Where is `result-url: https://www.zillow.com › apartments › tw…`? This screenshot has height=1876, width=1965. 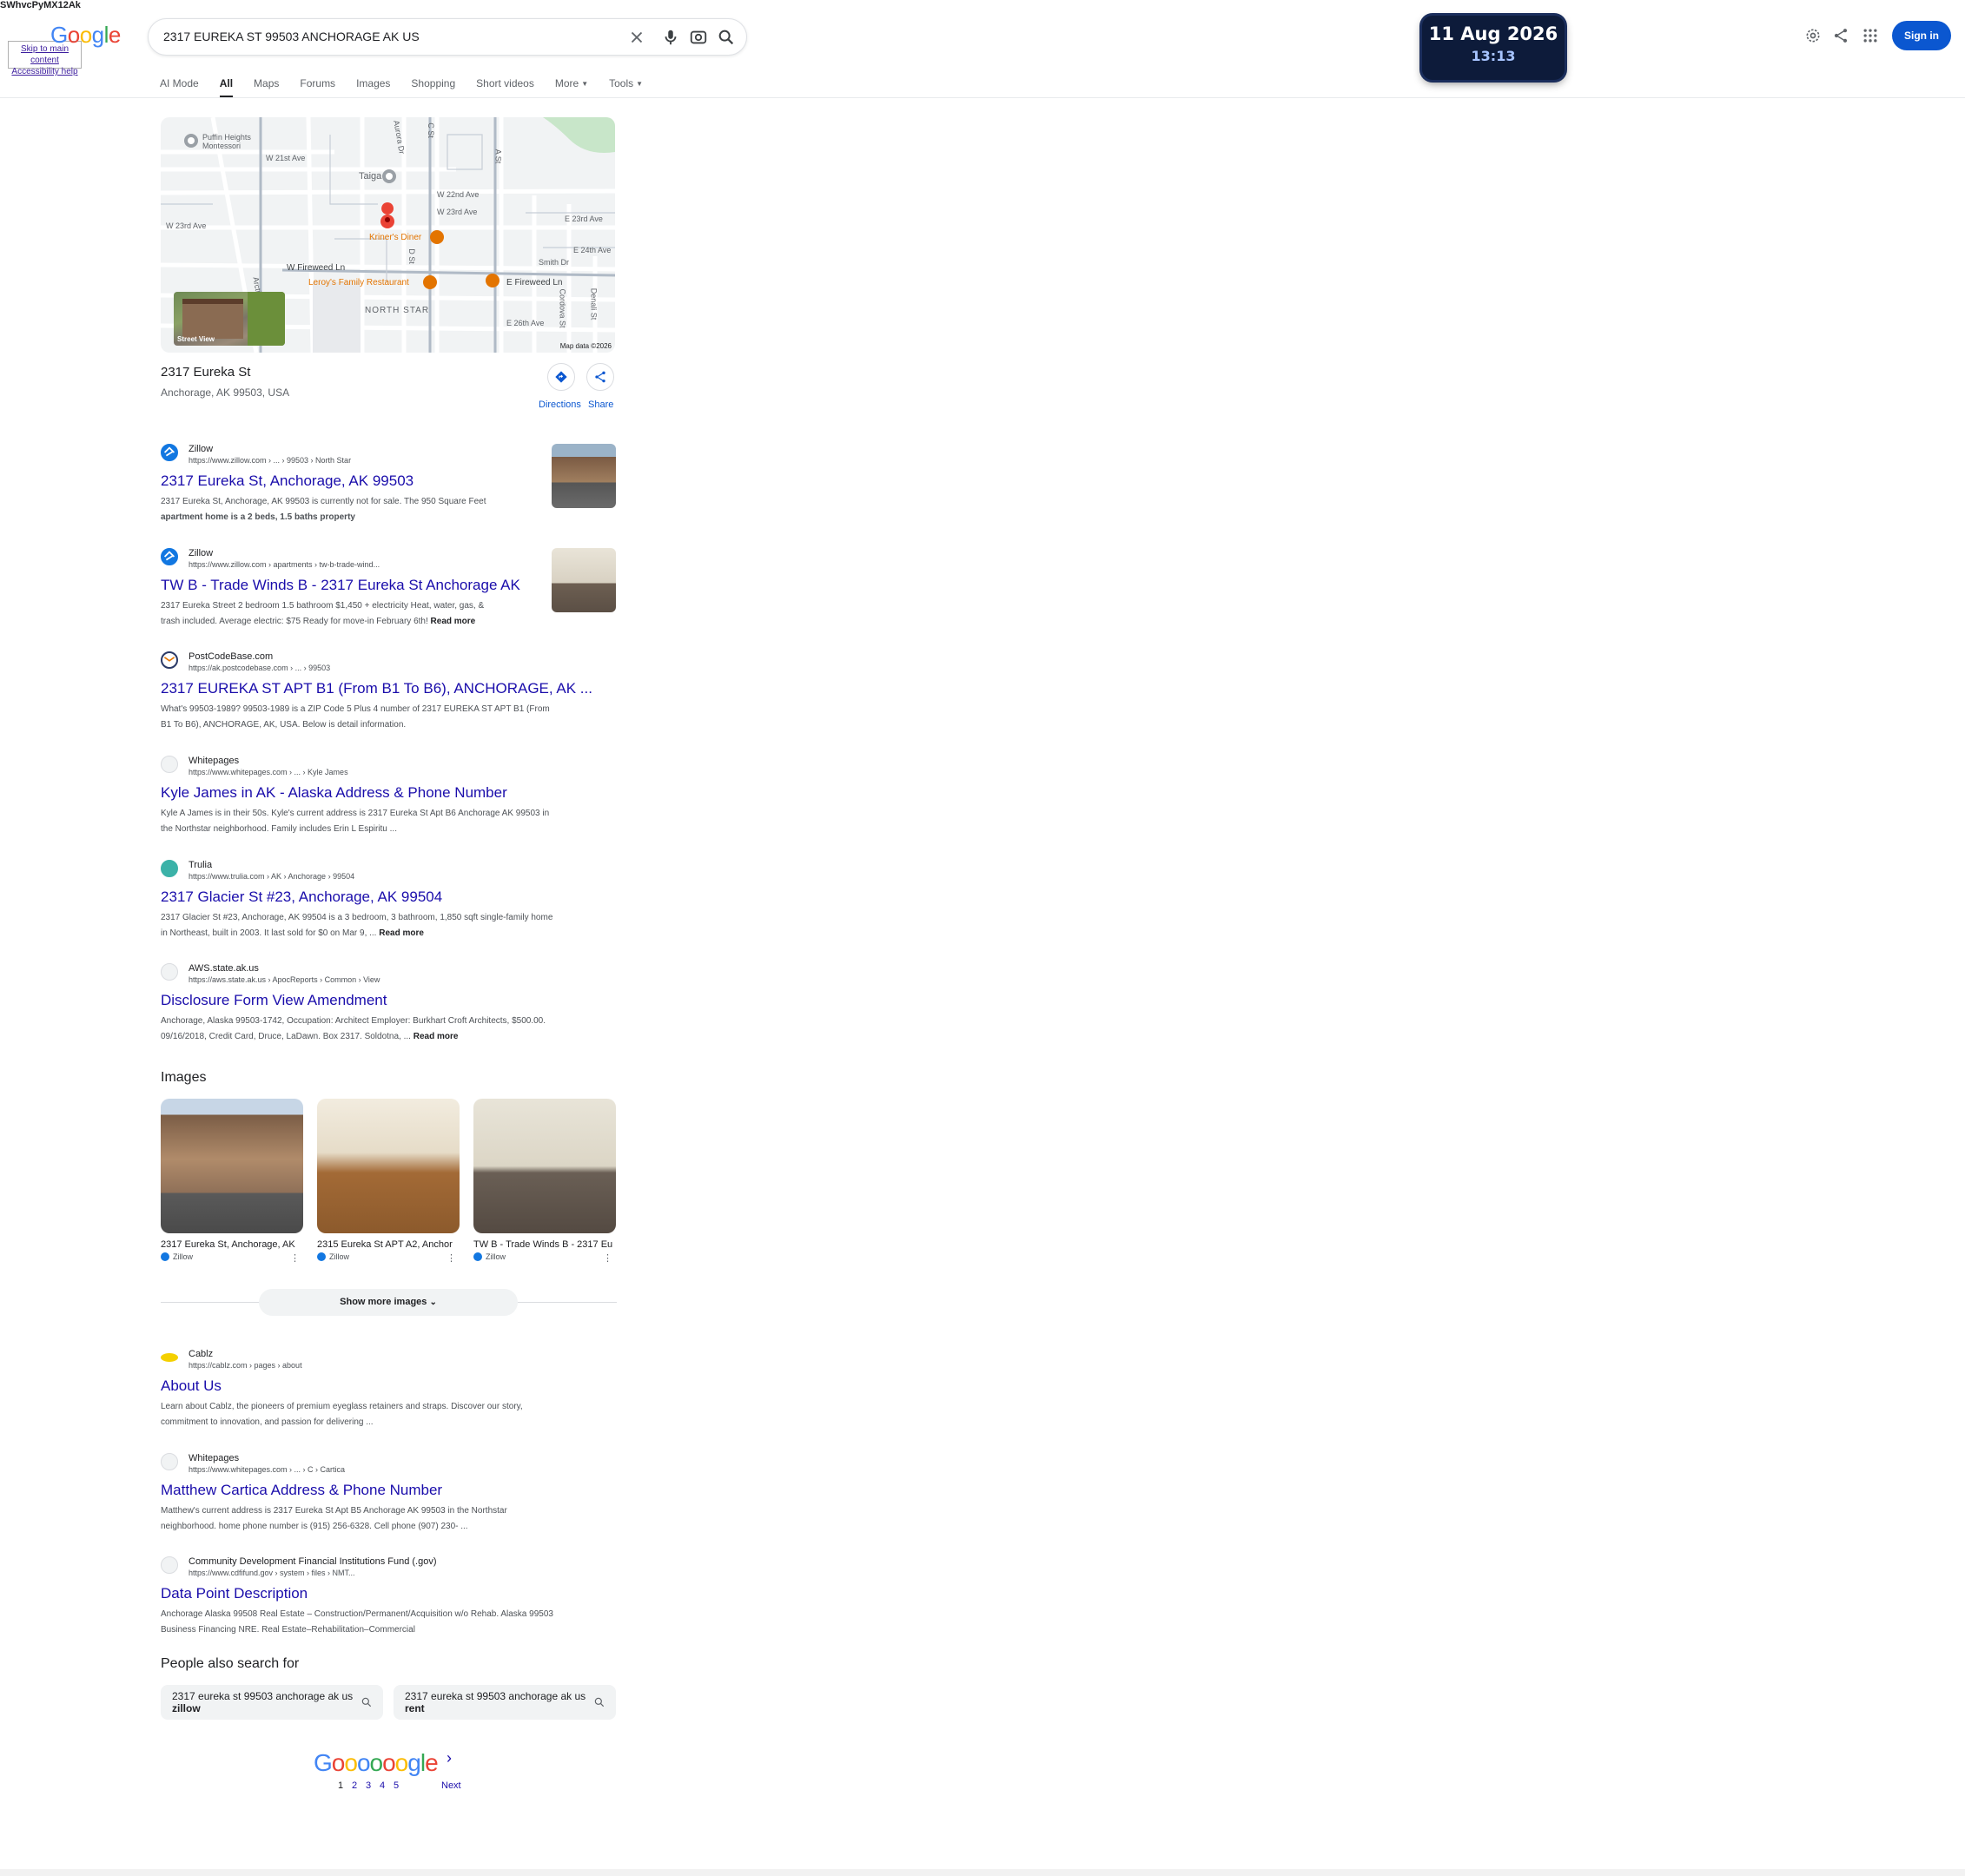
result-url: https://www.zillow.com › apartments › tw… is located at coordinates (284, 564).